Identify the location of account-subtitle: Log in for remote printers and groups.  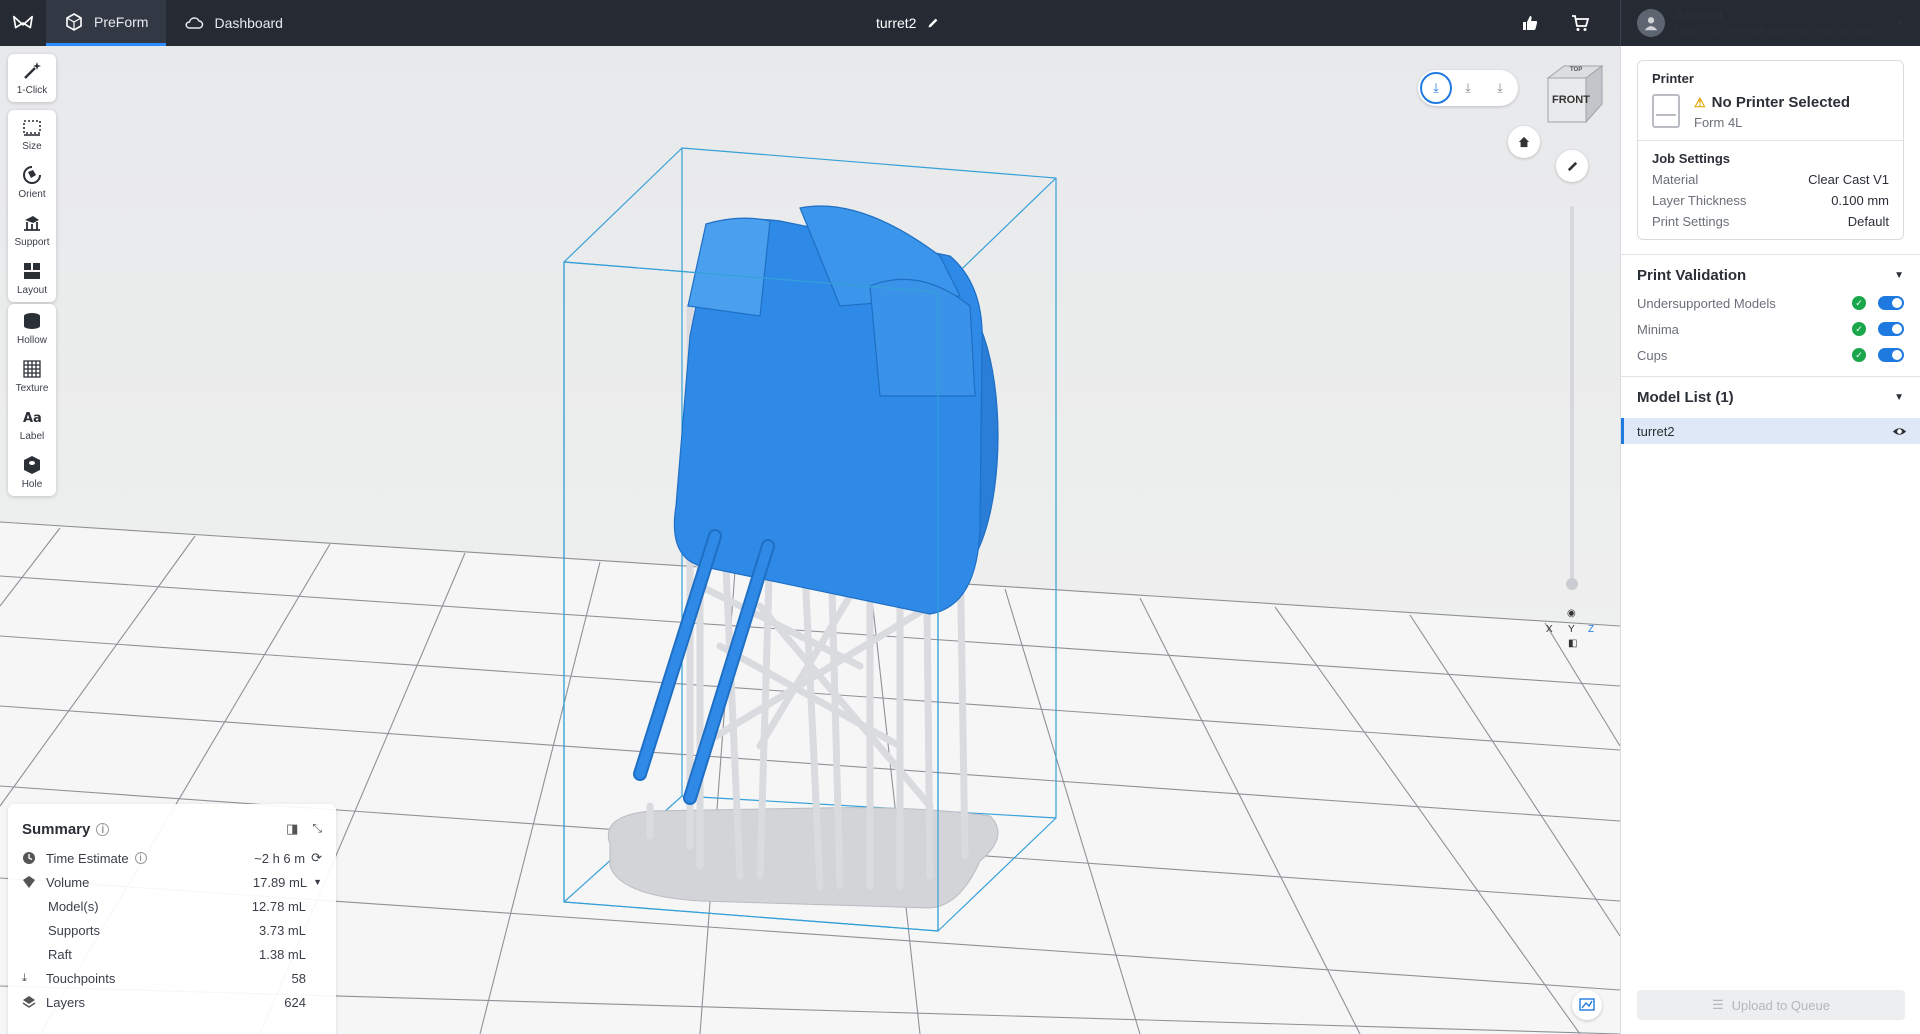
(1774, 30).